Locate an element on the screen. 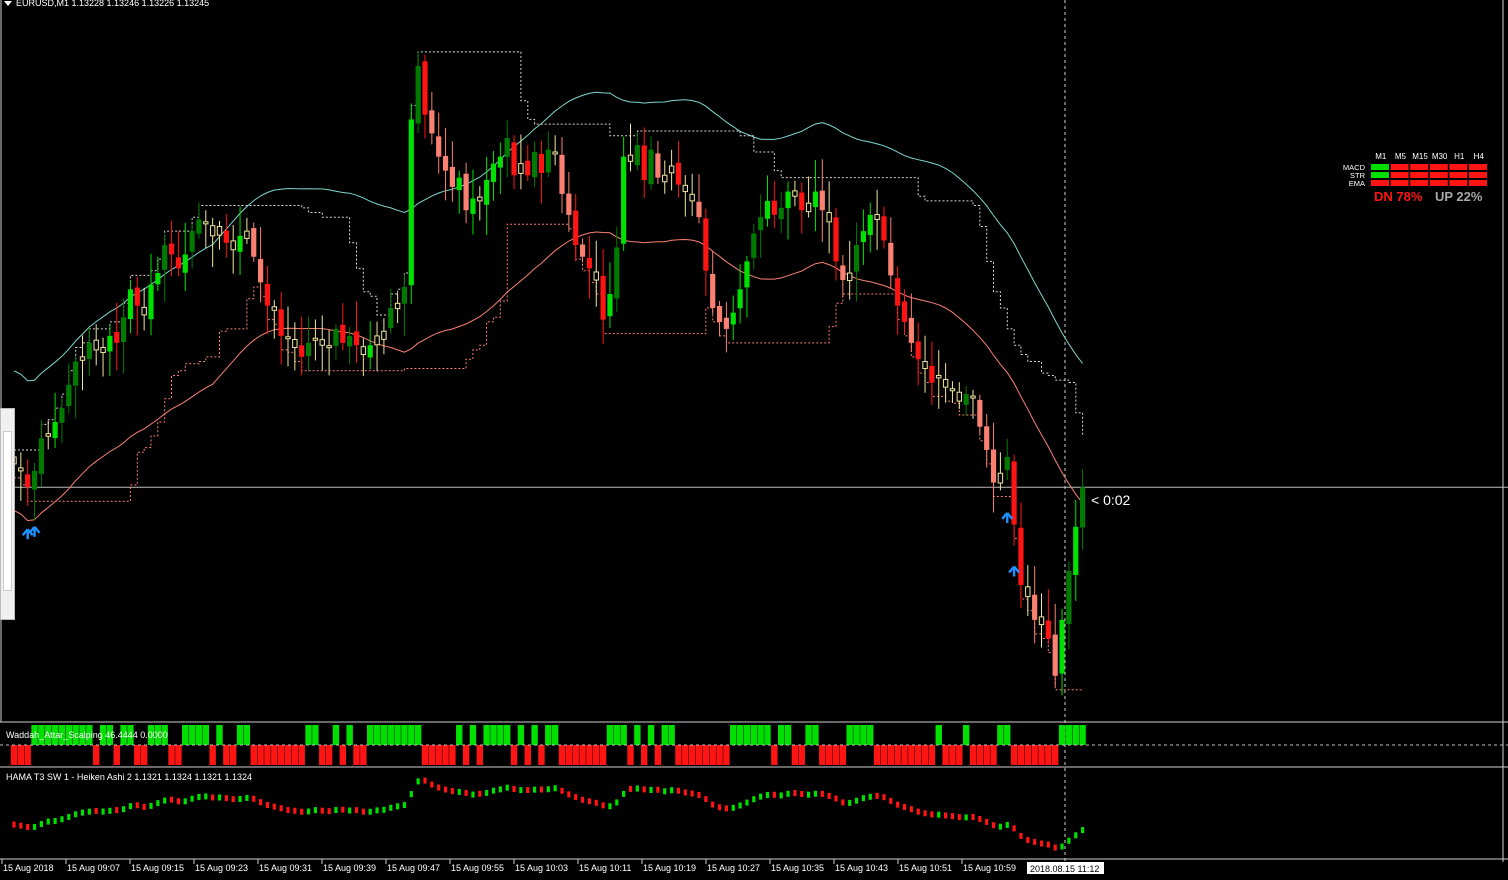 The width and height of the screenshot is (1508, 880). bar-countdown: < 0:02 is located at coordinates (1111, 500).